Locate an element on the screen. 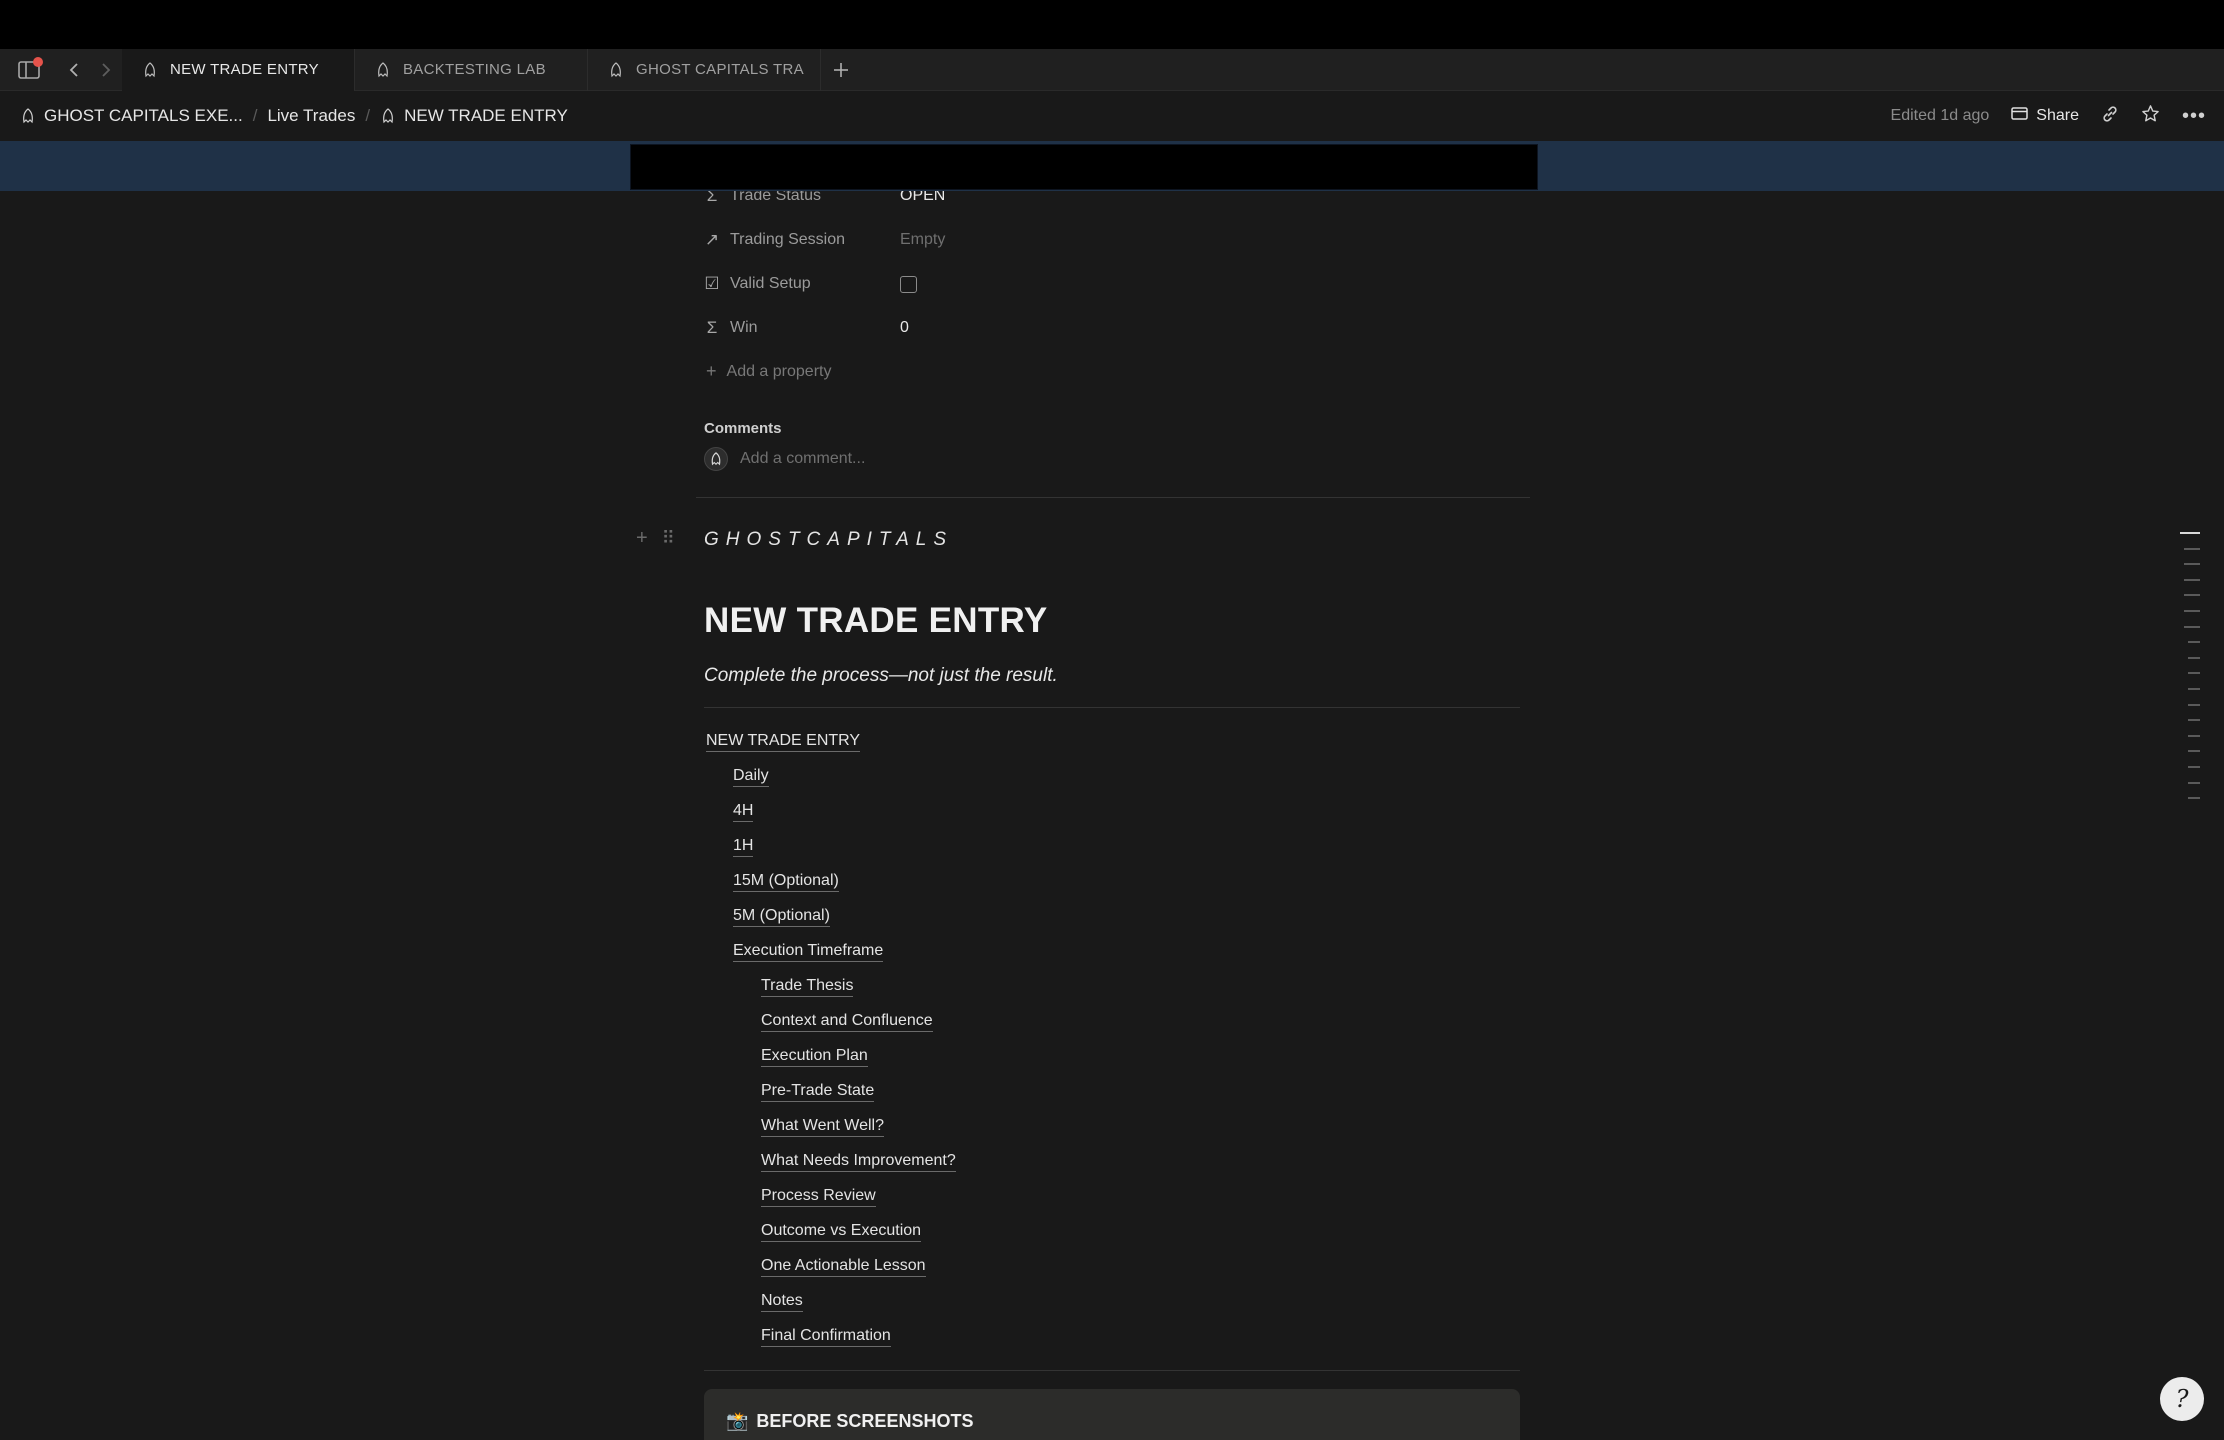  add-block-icon: + is located at coordinates (642, 538).